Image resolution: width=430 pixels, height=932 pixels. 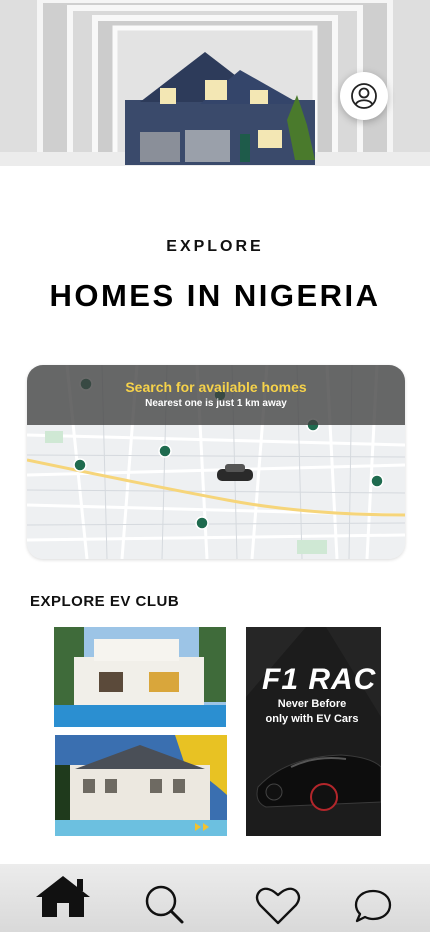 What do you see at coordinates (215, 898) in the screenshot?
I see `bottom-nav` at bounding box center [215, 898].